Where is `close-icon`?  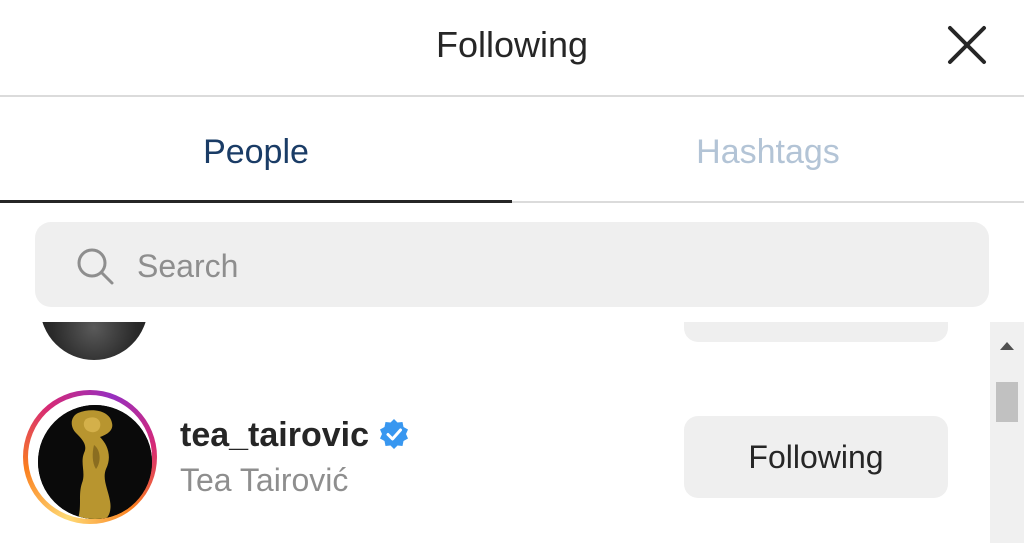 close-icon is located at coordinates (967, 45).